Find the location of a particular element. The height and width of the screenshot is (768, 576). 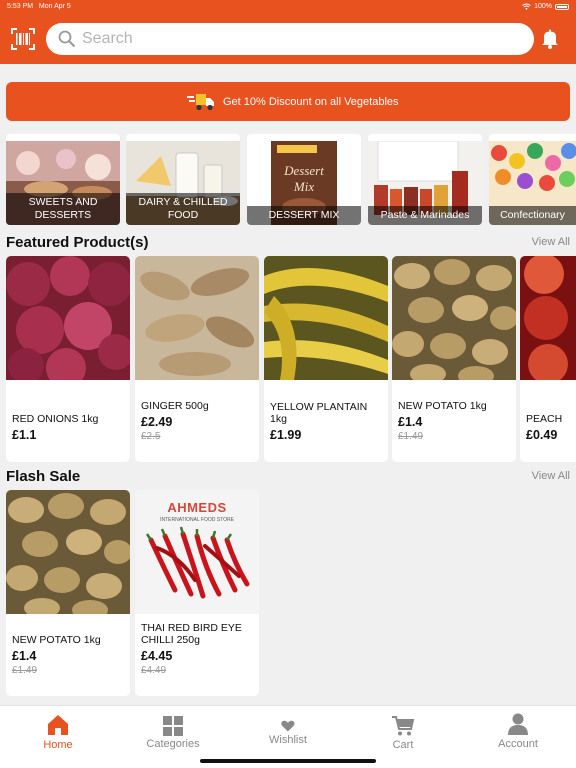

product-price: £0.49 is located at coordinates (542, 435).